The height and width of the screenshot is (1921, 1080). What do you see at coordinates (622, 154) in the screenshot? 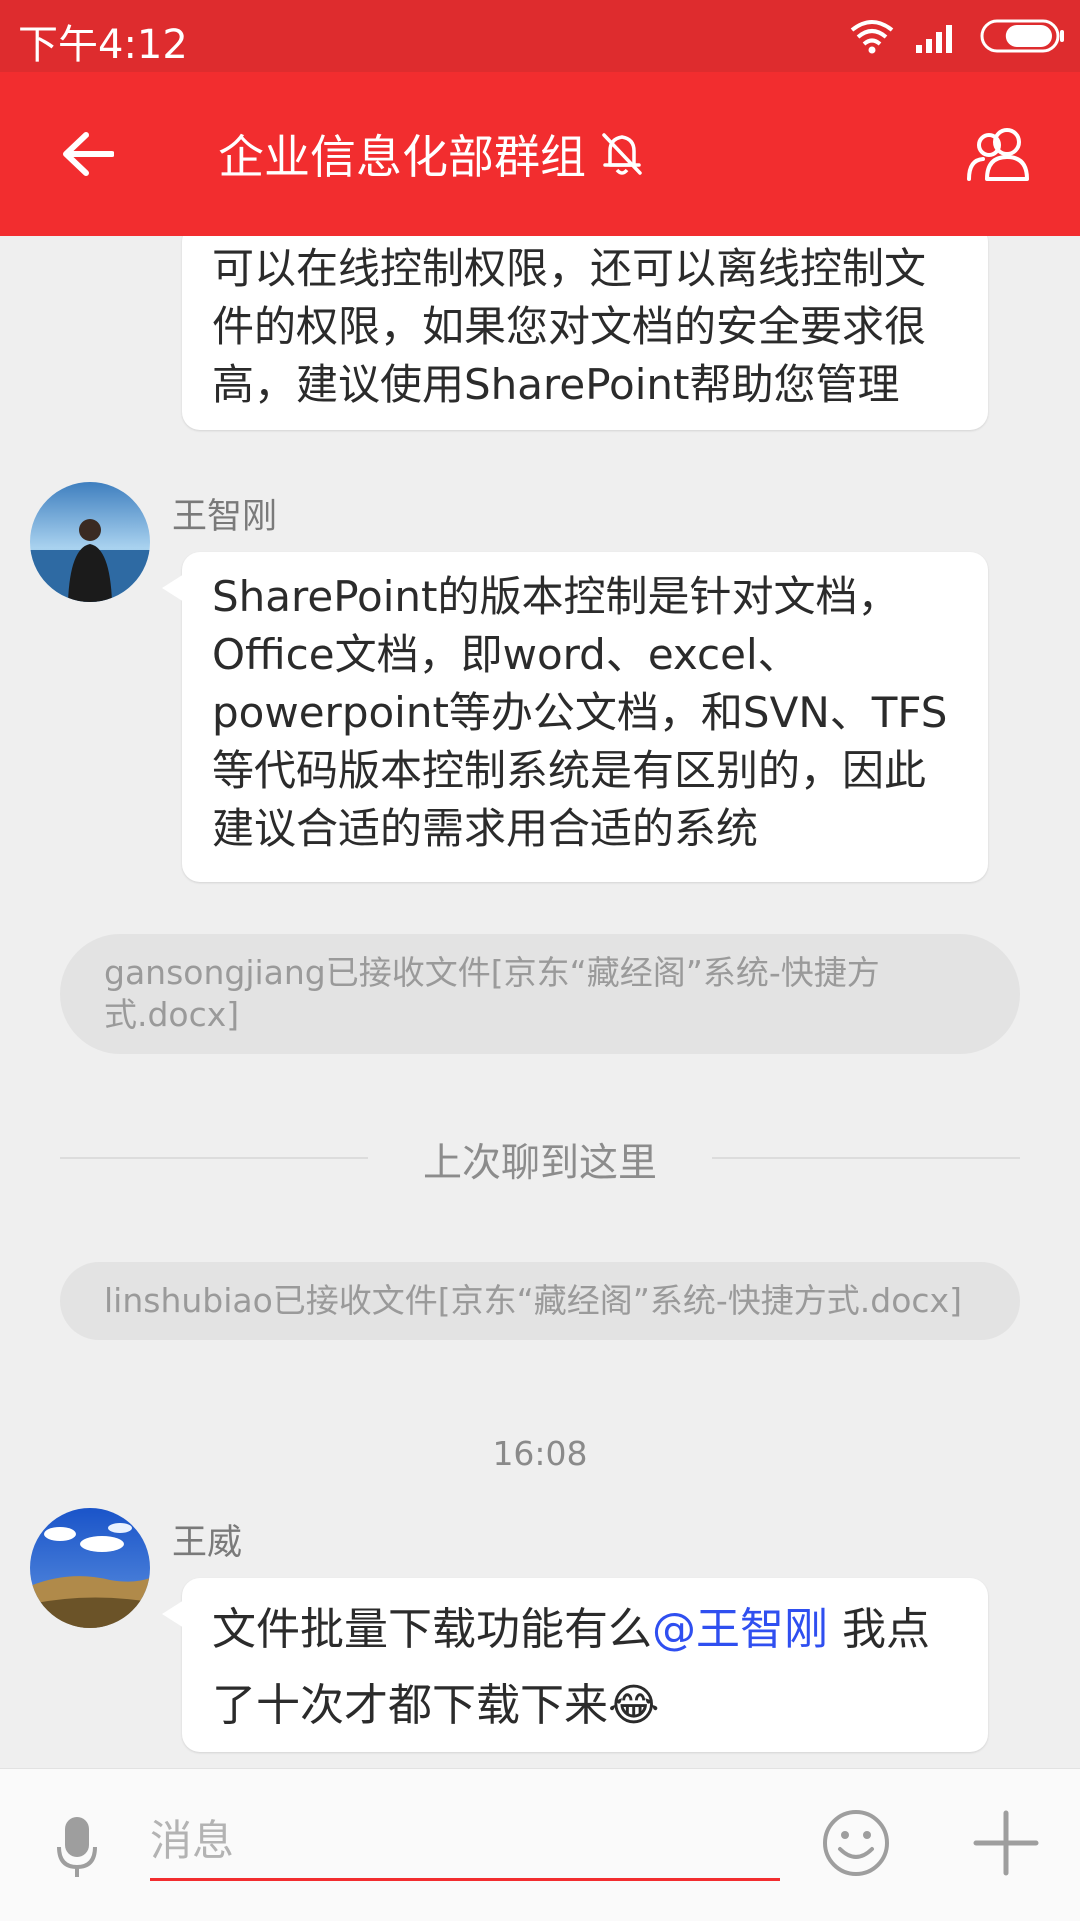
I see `bell-off-icon` at bounding box center [622, 154].